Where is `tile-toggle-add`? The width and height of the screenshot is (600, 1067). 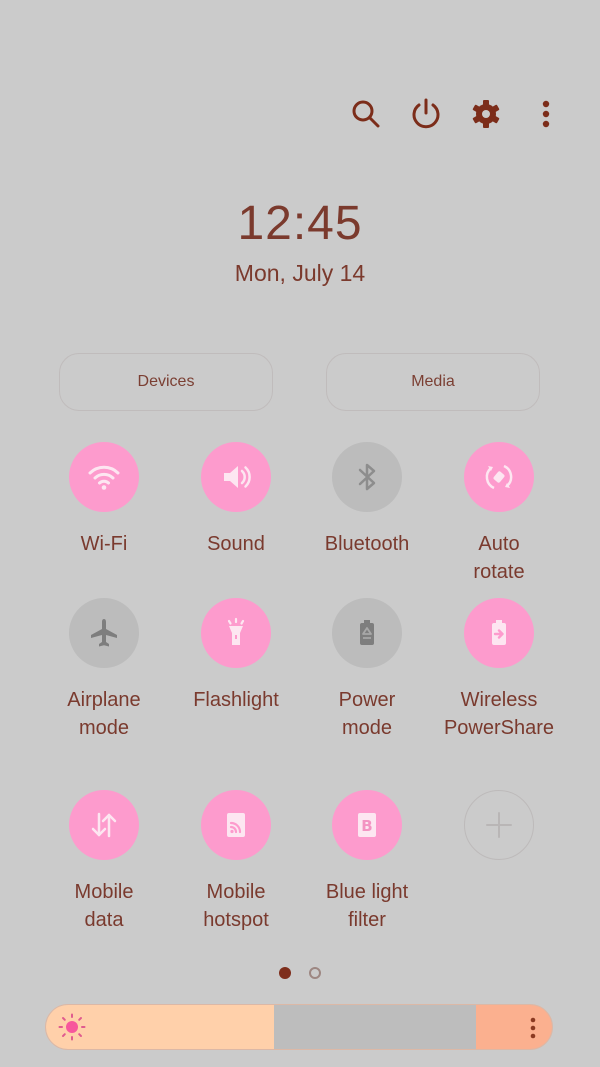 tile-toggle-add is located at coordinates (499, 825).